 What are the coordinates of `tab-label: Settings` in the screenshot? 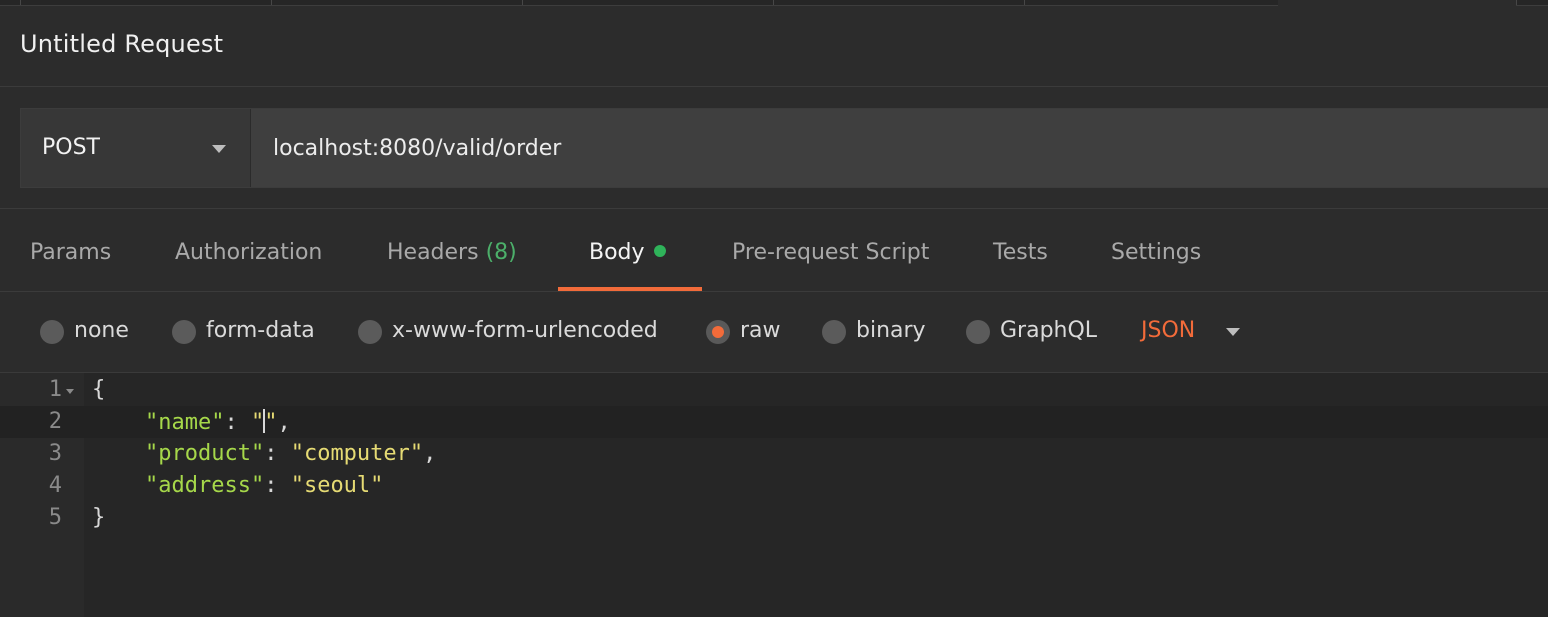 It's located at (1156, 252).